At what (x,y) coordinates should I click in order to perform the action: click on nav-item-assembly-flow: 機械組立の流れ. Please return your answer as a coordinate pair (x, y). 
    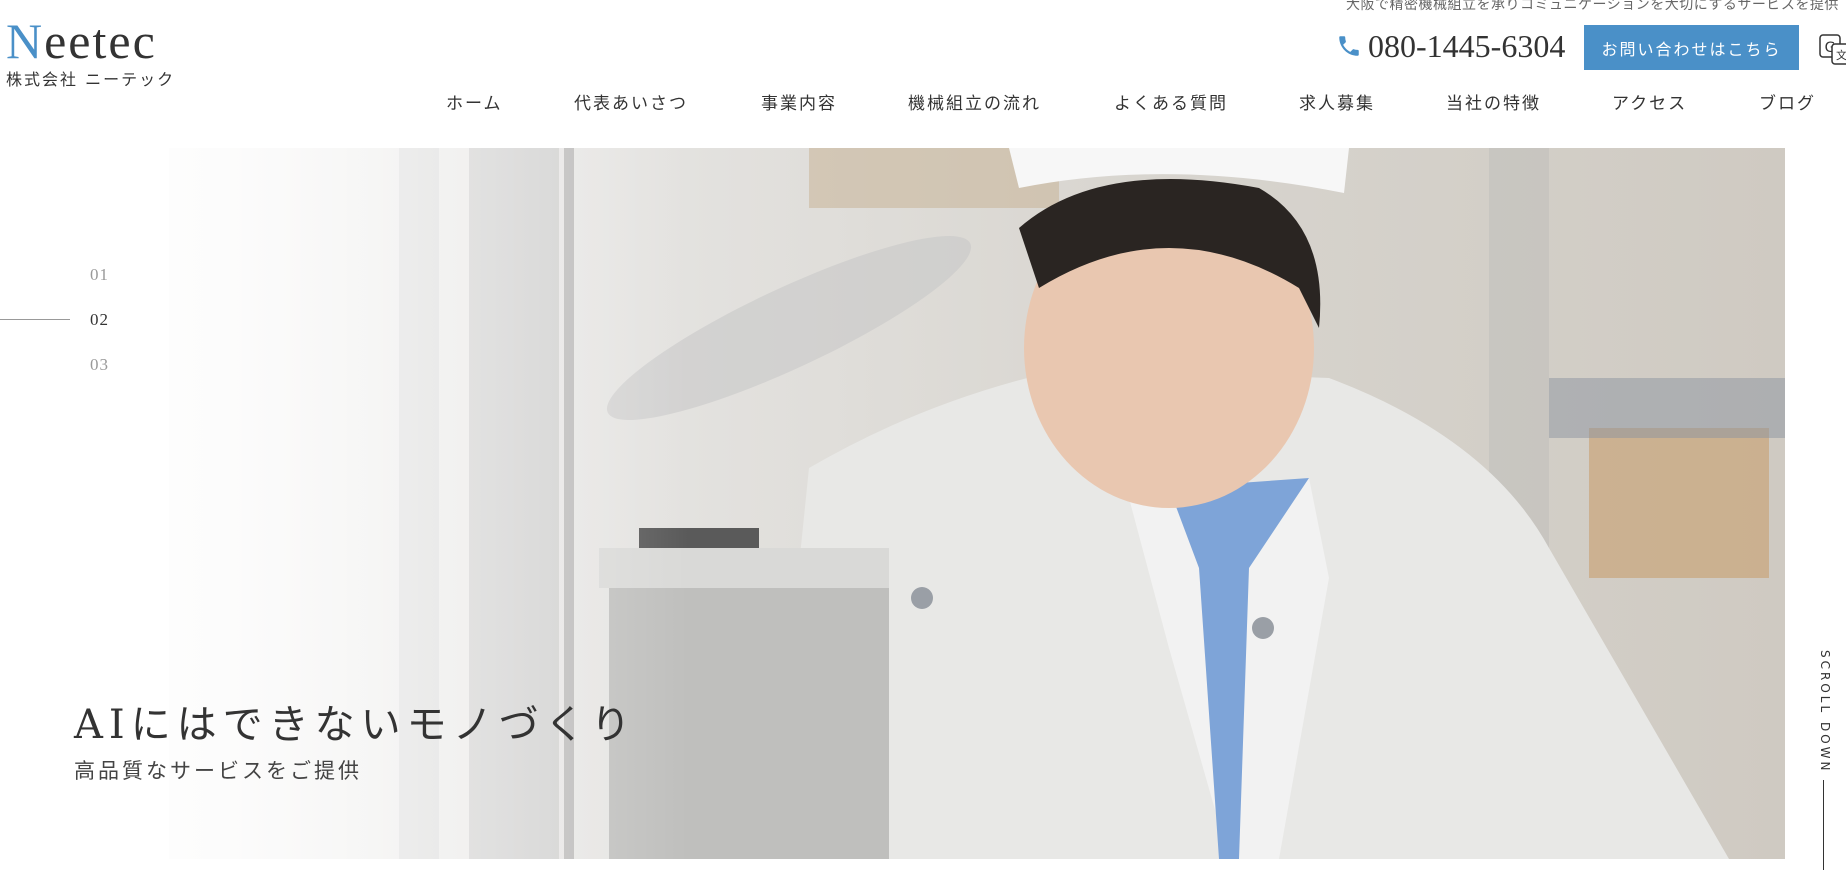
    Looking at the image, I should click on (974, 101).